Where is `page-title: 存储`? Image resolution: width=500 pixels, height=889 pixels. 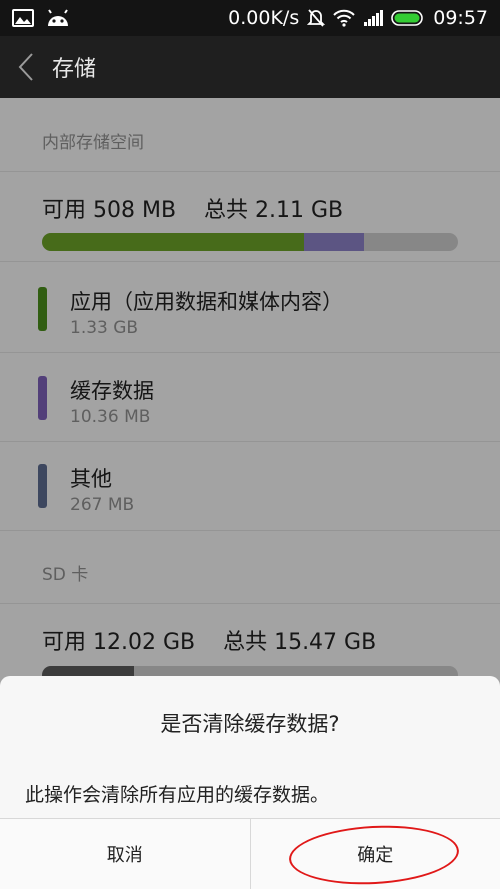 page-title: 存储 is located at coordinates (74, 69).